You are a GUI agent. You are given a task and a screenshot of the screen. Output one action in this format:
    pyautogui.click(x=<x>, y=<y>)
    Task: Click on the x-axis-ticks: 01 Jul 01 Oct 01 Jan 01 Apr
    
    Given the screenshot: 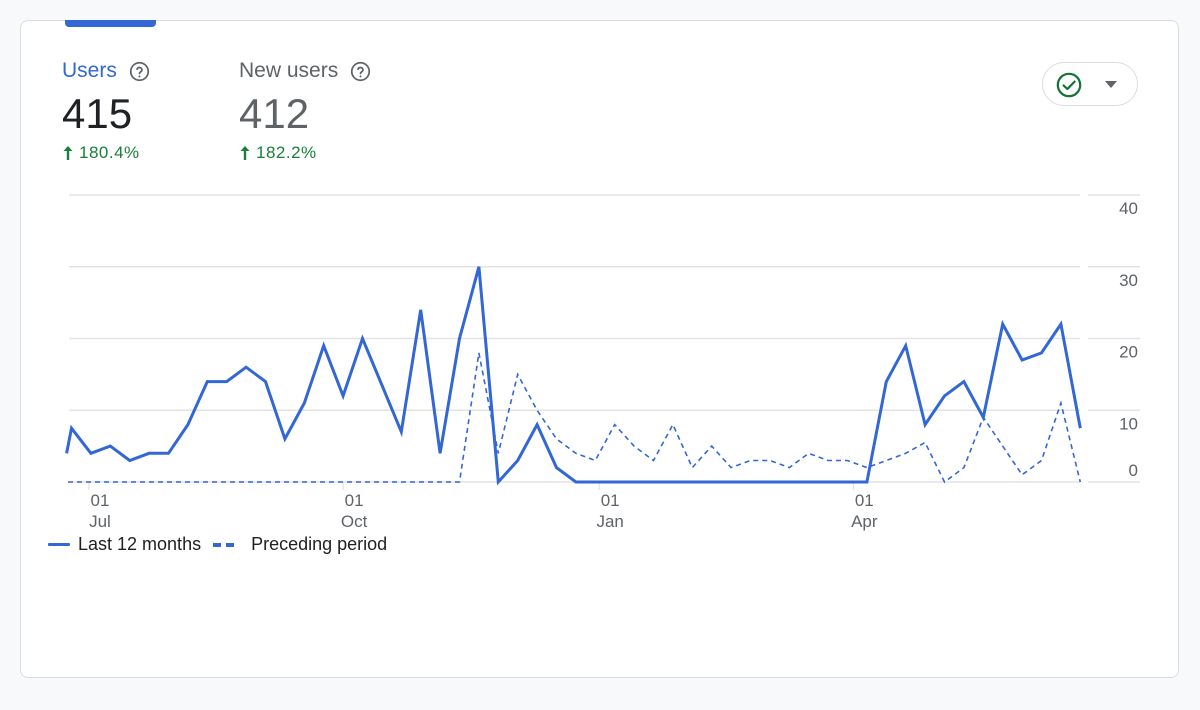 What is the action you would take?
    pyautogui.click(x=483, y=506)
    